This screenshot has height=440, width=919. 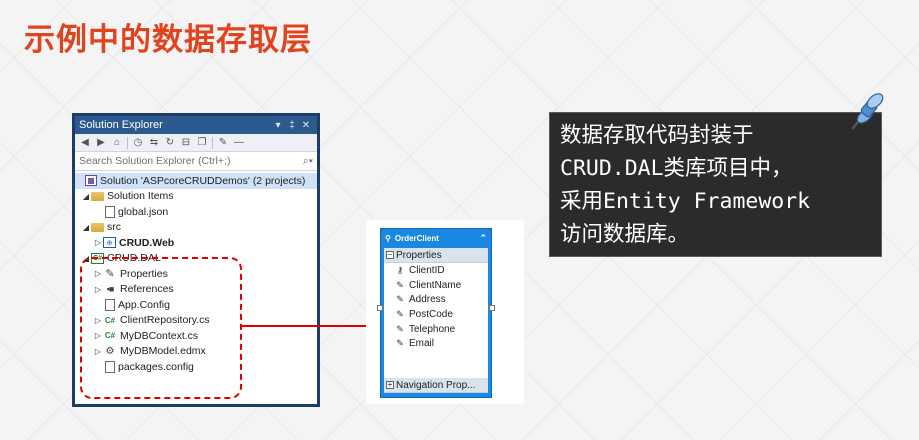 I want to click on connector-arrow-line, so click(x=307, y=326).